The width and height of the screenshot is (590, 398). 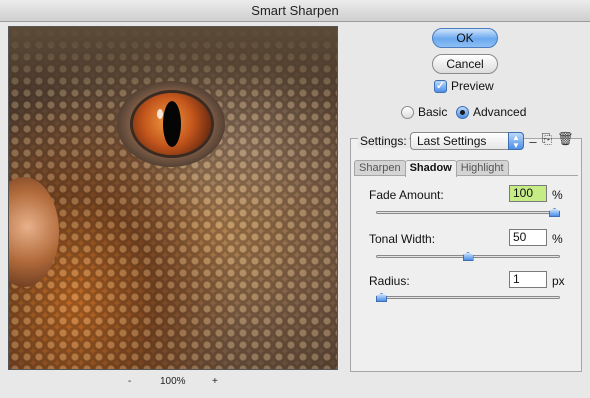 I want to click on chevron-updown-icon: ▲ ▼, so click(x=516, y=141).